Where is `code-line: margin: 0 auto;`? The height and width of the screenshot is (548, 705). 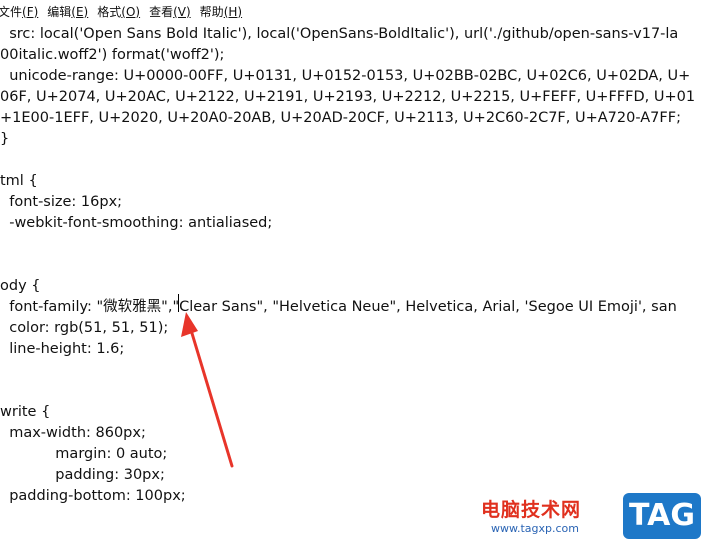
code-line: margin: 0 auto; is located at coordinates (84, 454).